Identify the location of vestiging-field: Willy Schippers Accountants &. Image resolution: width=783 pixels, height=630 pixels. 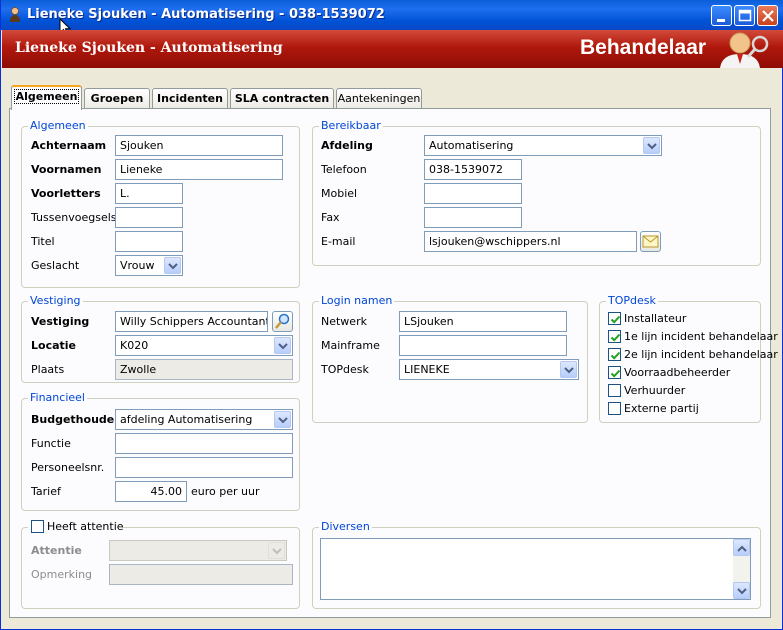
(191, 321).